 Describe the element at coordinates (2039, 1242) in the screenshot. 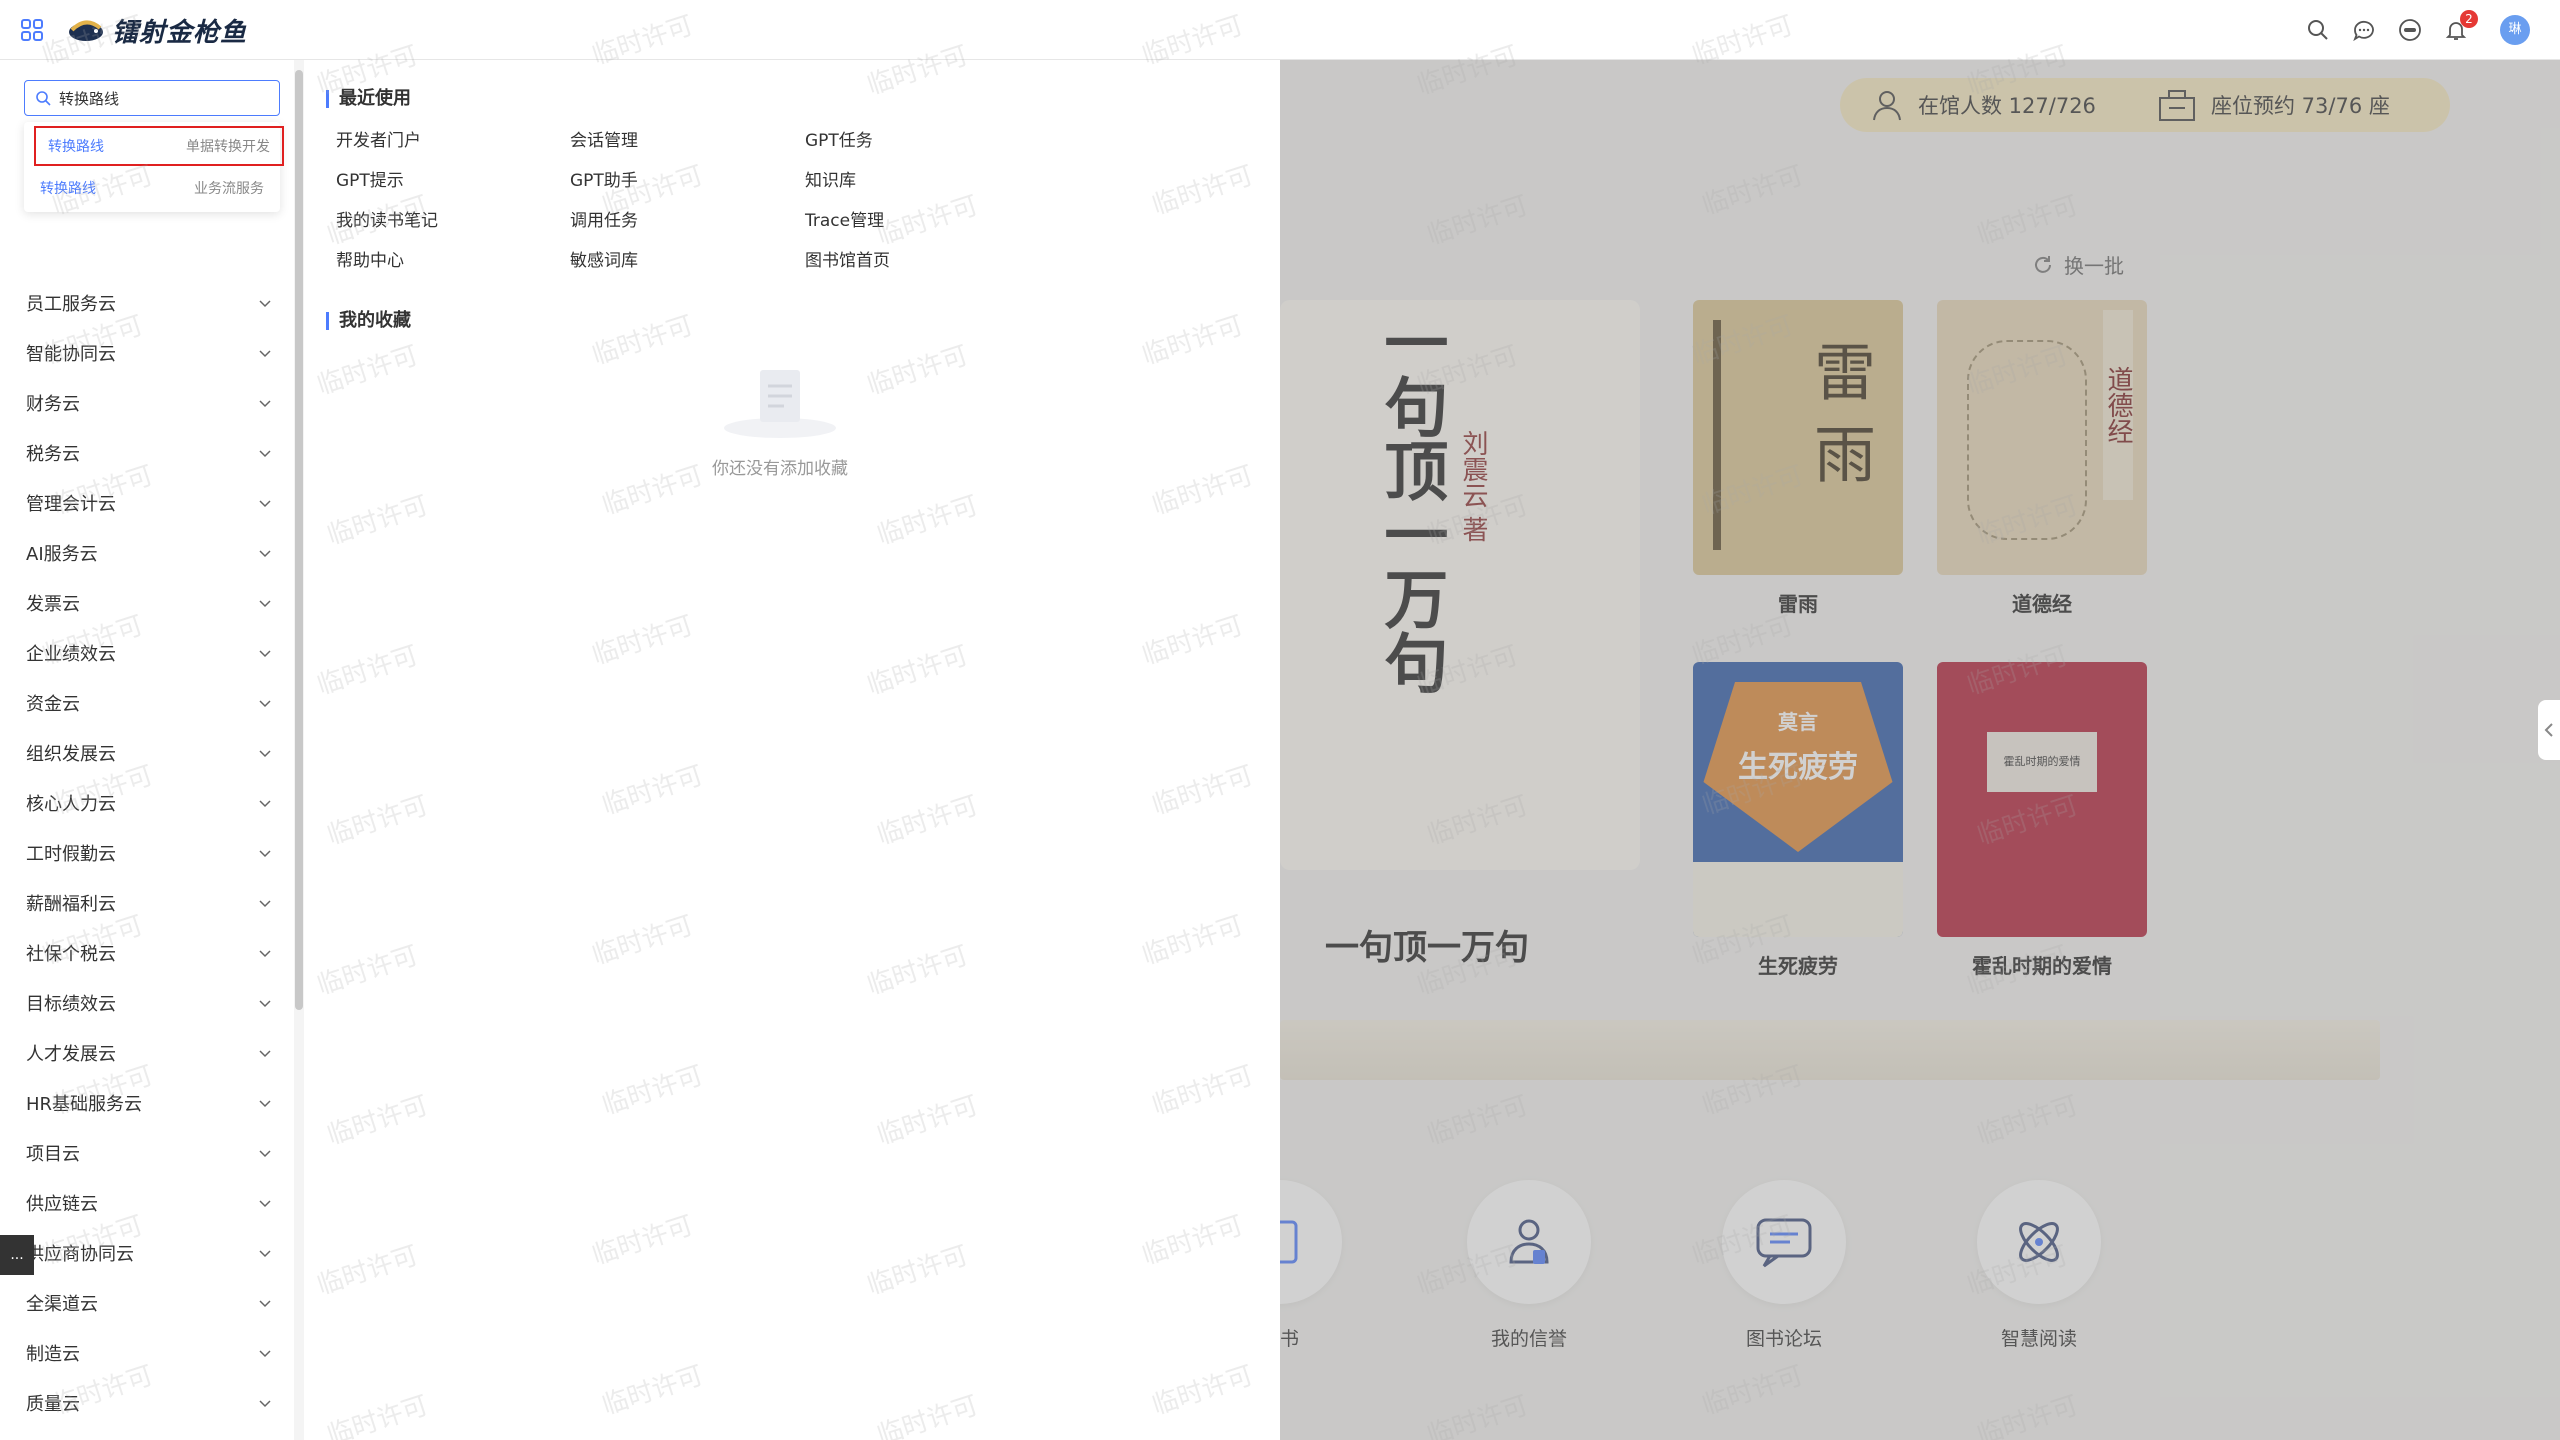

I see `atom-icon` at that location.